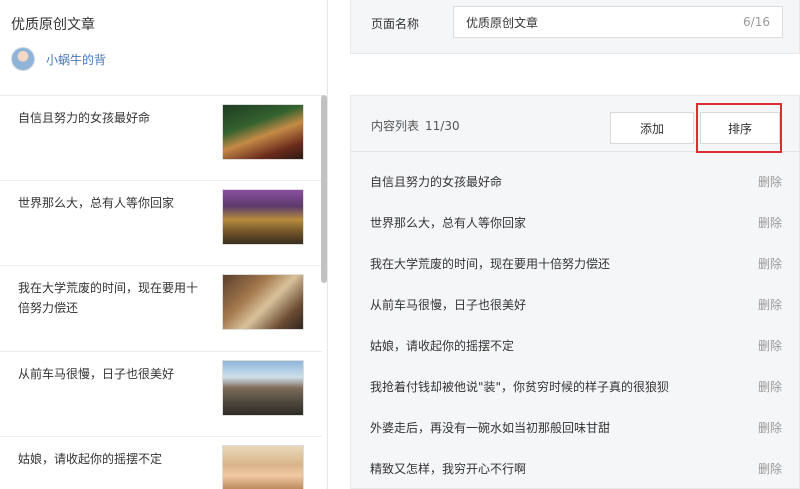  Describe the element at coordinates (442, 346) in the screenshot. I see `list-item-title: 姑娘，请收起你的摇摆不定` at that location.